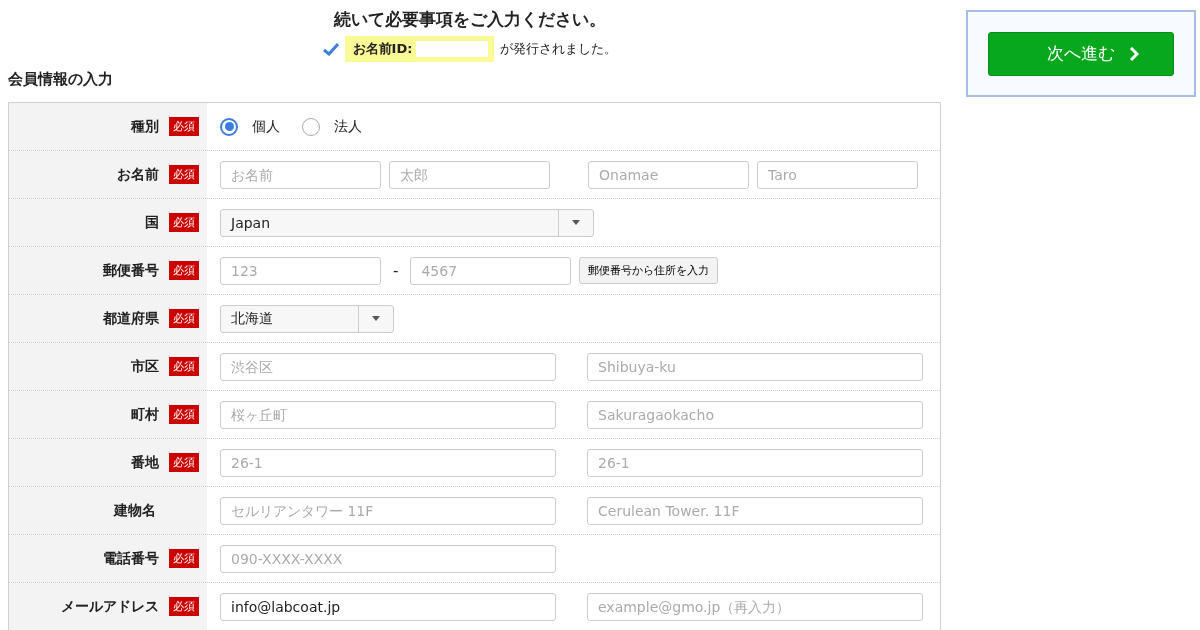 Image resolution: width=1200 pixels, height=630 pixels. Describe the element at coordinates (145, 462) in the screenshot. I see `field-label: 番地` at that location.